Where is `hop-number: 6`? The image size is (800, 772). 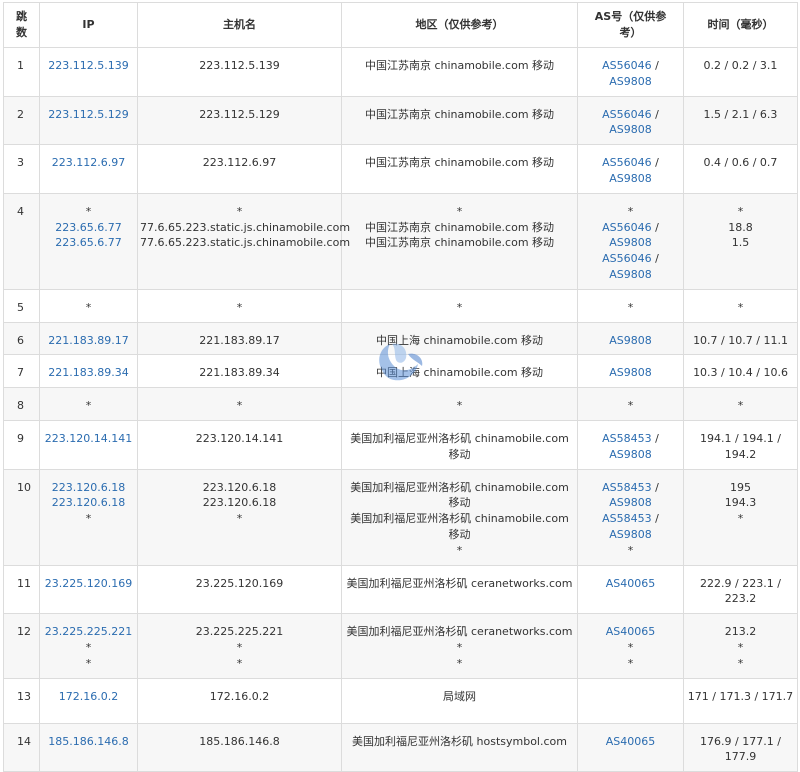
hop-number: 6 is located at coordinates (21, 338).